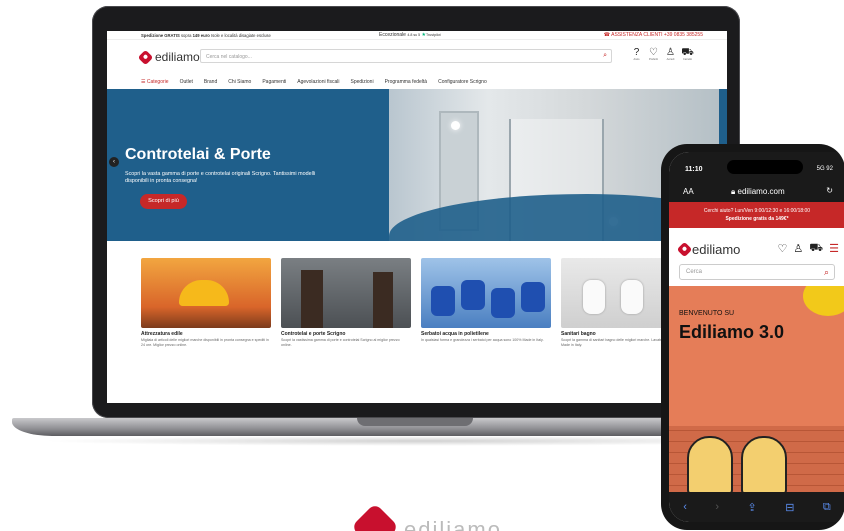 The width and height of the screenshot is (844, 531). What do you see at coordinates (114, 162) in the screenshot?
I see `carousel-prev-button: ‹` at bounding box center [114, 162].